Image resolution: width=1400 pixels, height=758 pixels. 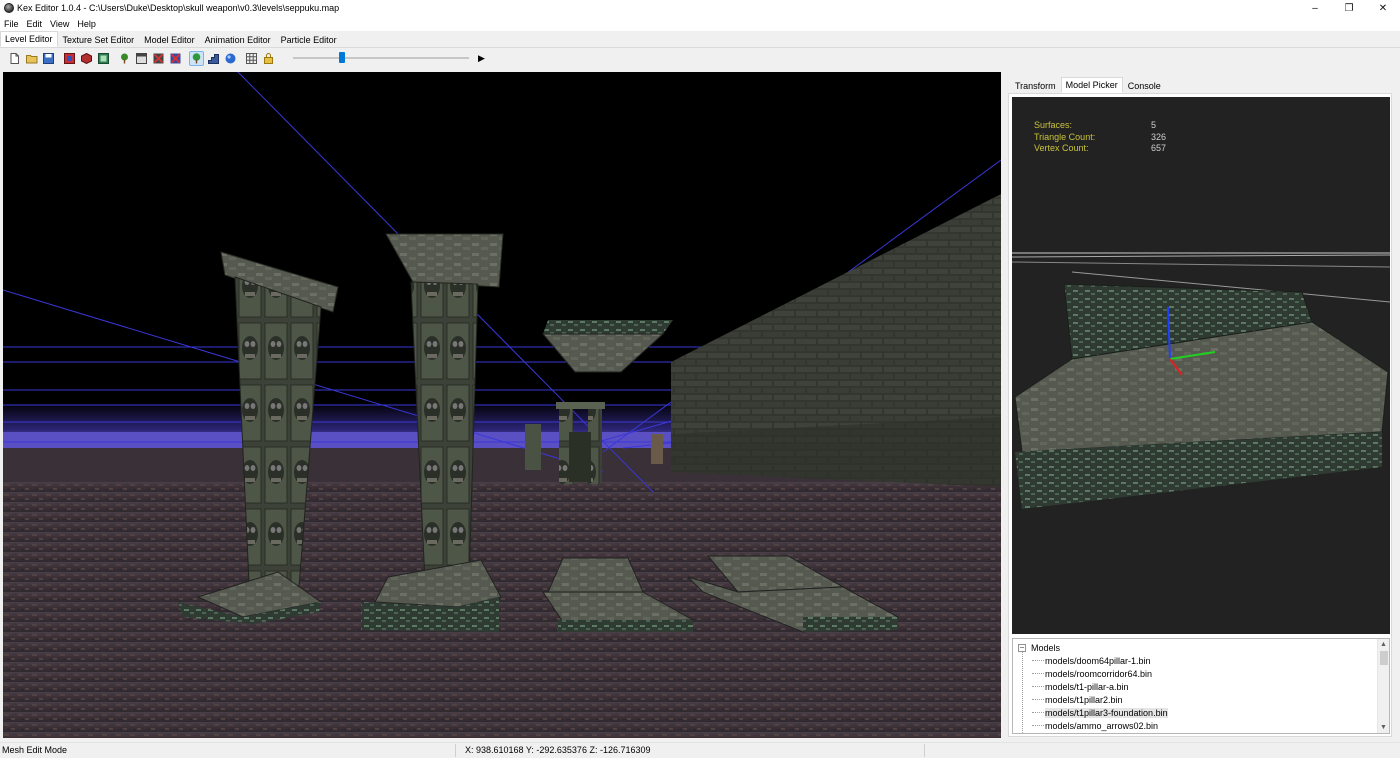 What do you see at coordinates (481, 58) in the screenshot?
I see `play-button: ▶` at bounding box center [481, 58].